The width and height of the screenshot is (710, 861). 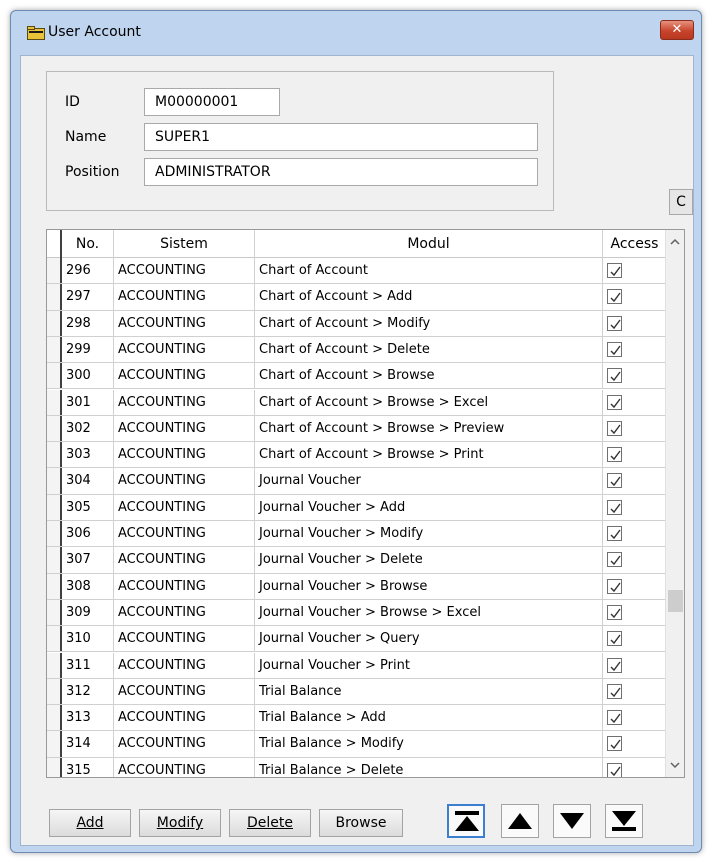 I want to click on table-row: 313 ACCOUNTING Trial Balance > Add, so click(x=357, y=718).